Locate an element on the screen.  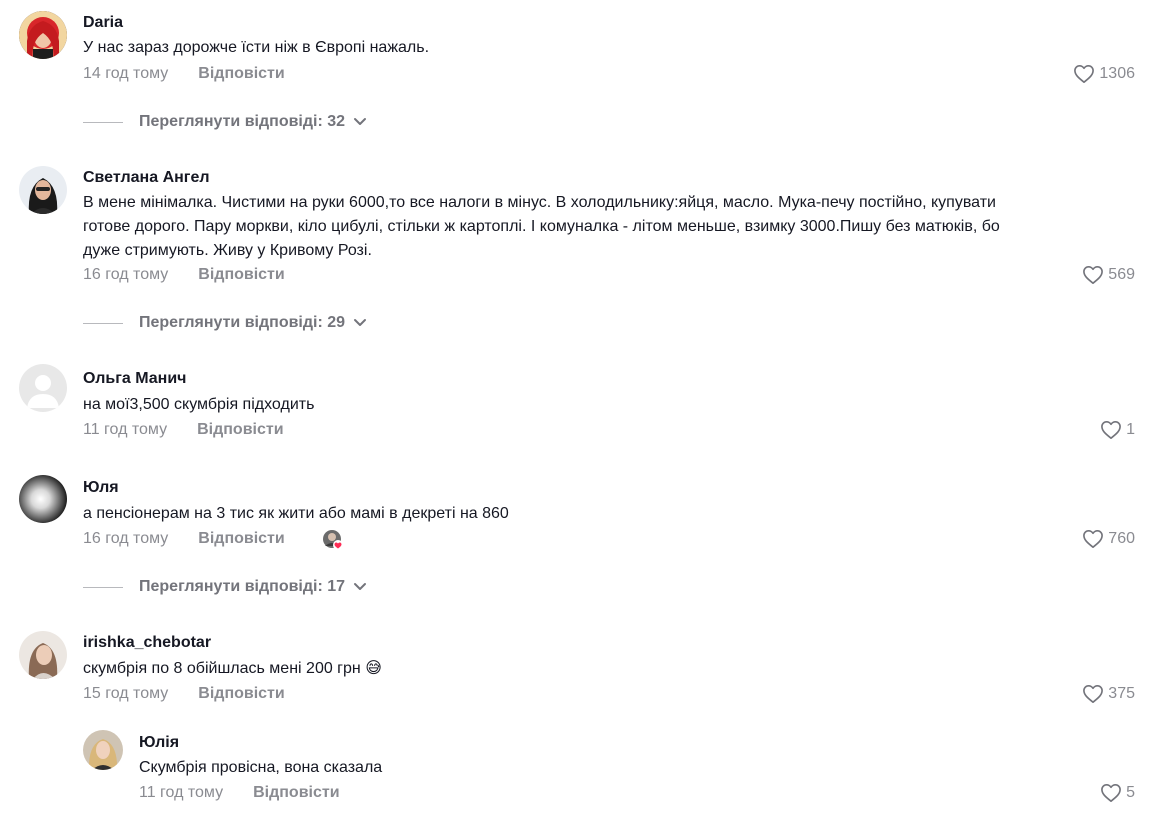
like-button: 1 is located at coordinates (1117, 430).